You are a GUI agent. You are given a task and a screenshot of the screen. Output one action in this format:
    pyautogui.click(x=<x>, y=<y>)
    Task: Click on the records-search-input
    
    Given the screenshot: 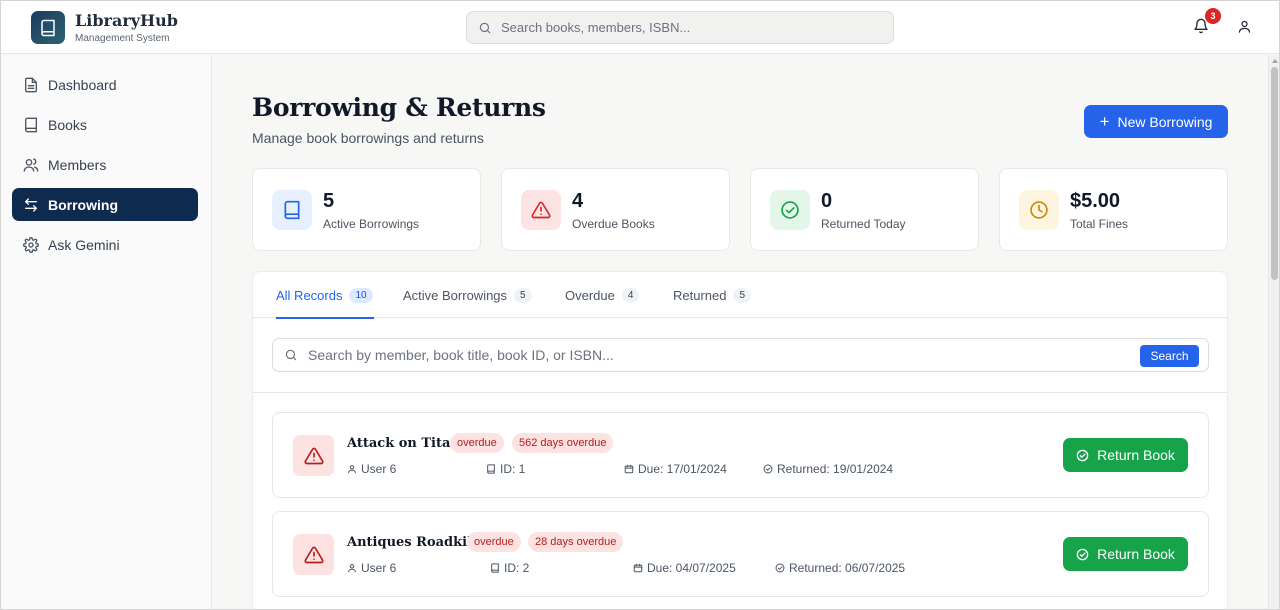 What is the action you would take?
    pyautogui.click(x=718, y=355)
    